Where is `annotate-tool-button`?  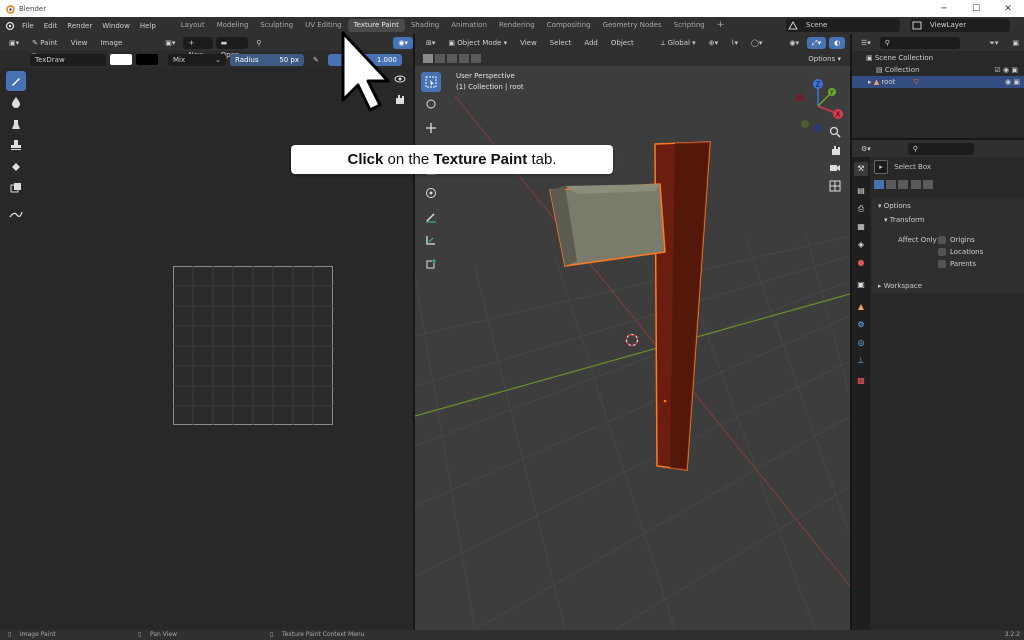
annotate-tool-button is located at coordinates (16, 214).